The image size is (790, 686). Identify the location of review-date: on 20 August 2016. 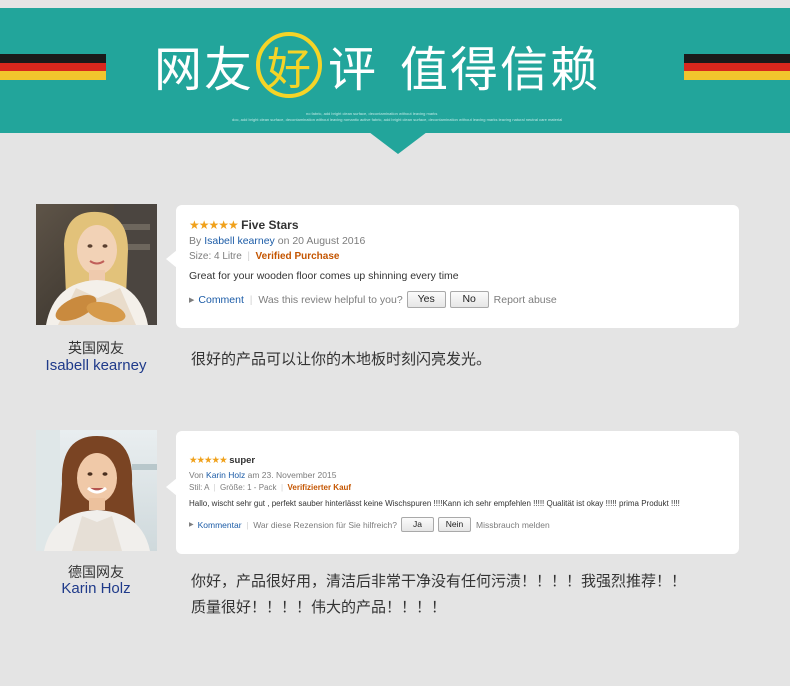
(321, 241).